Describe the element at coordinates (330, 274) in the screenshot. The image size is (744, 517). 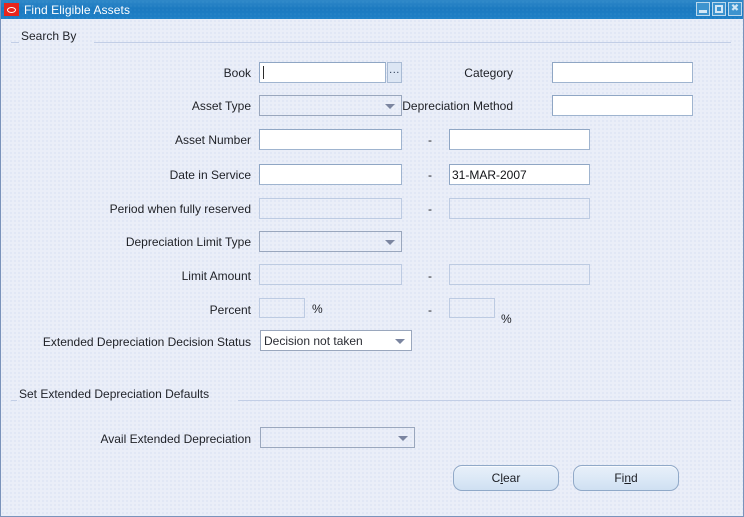
I see `limit-amount-from-input` at that location.